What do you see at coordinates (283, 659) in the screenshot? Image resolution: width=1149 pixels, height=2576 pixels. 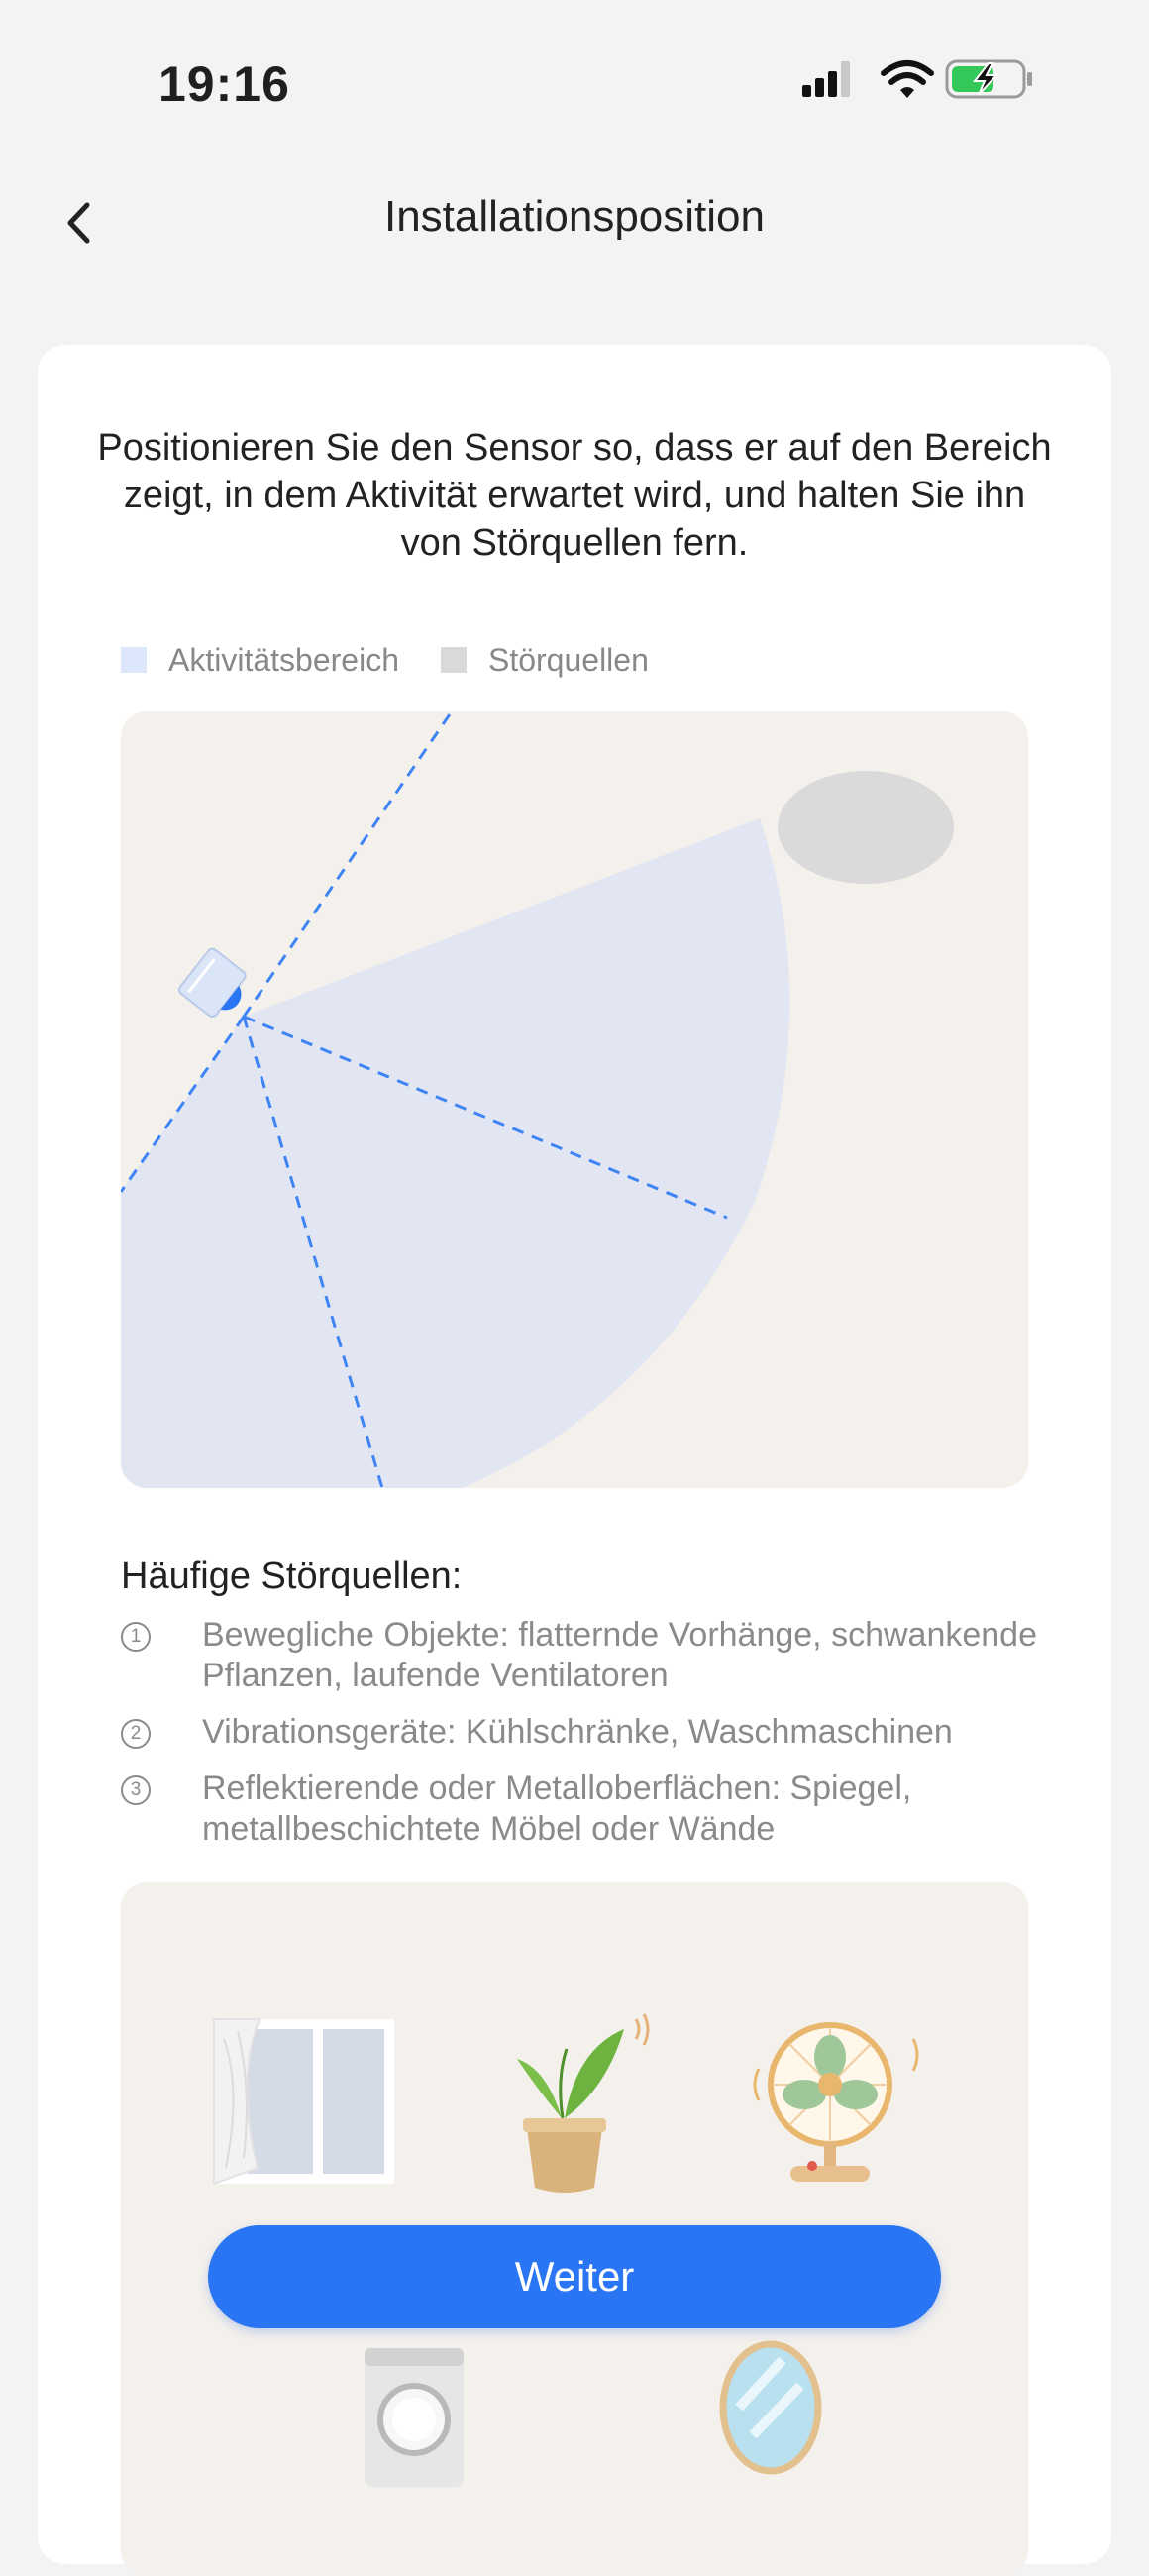 I see `legend-label: Aktivitätsbereich` at bounding box center [283, 659].